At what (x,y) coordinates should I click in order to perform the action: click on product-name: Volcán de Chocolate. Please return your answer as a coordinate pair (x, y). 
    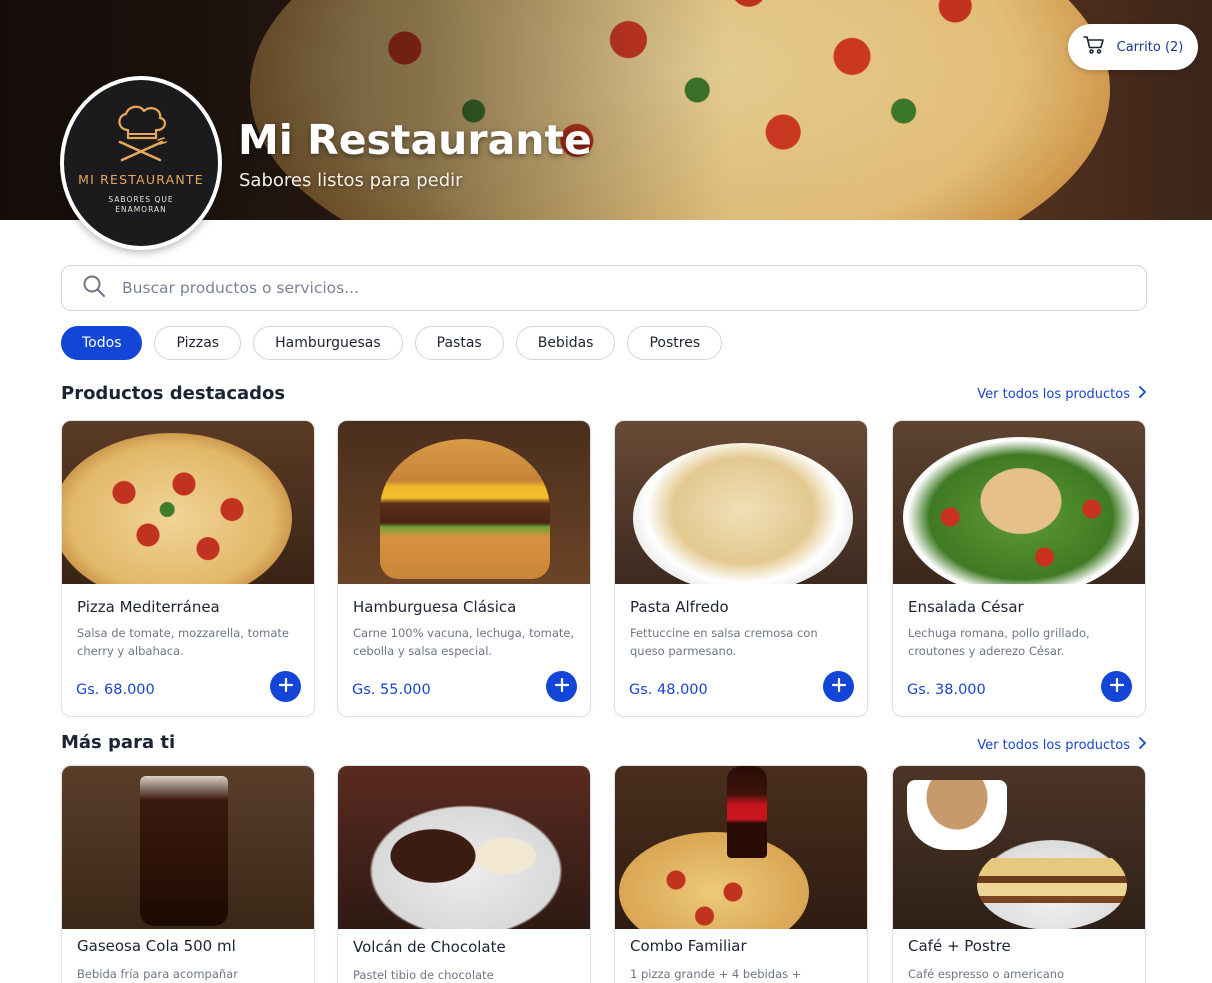
    Looking at the image, I should click on (429, 947).